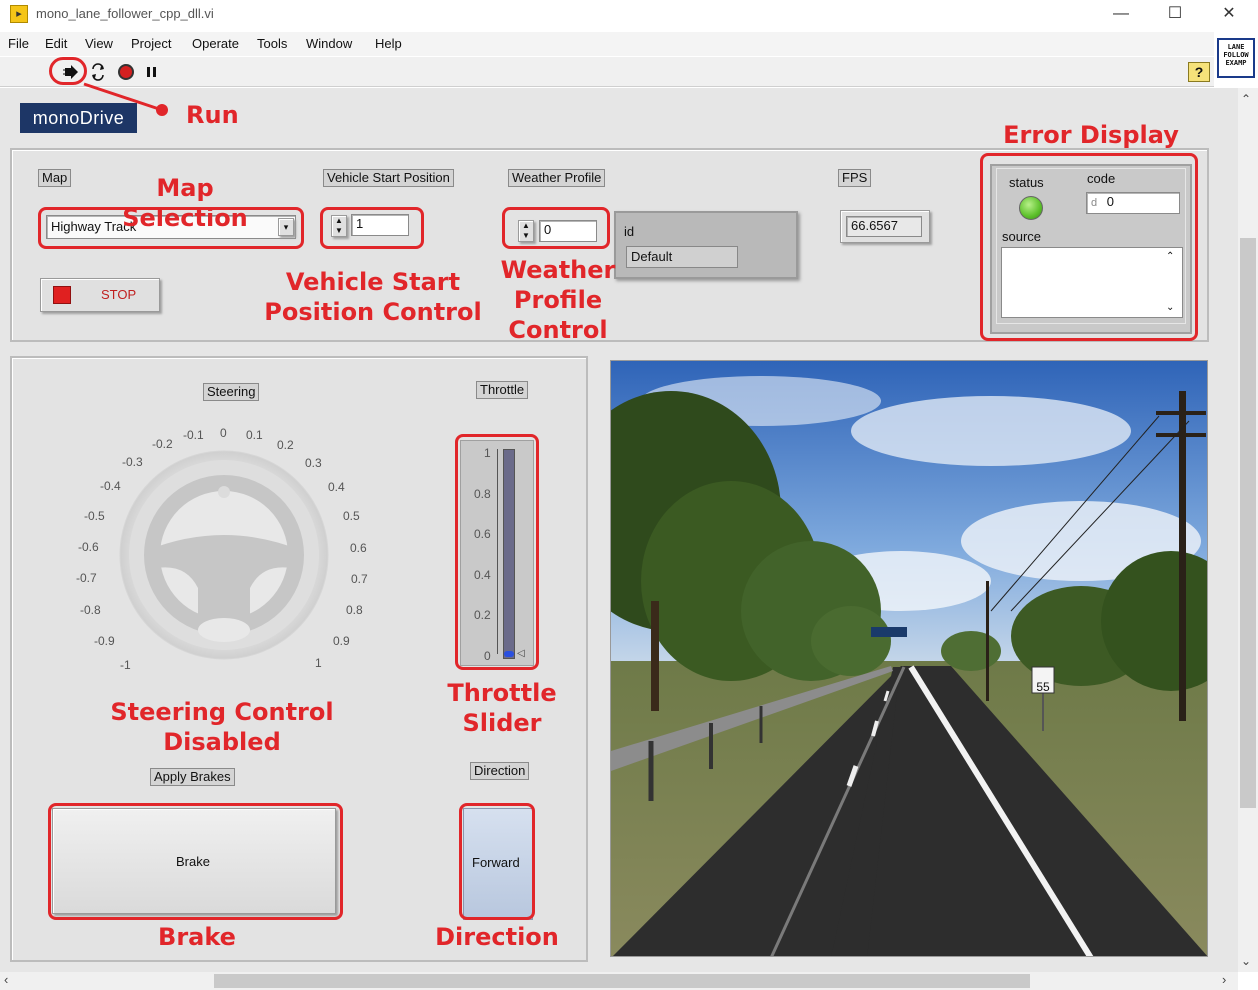 This screenshot has width=1258, height=990. What do you see at coordinates (351, 516) in the screenshot?
I see `steering-tick: 0.5` at bounding box center [351, 516].